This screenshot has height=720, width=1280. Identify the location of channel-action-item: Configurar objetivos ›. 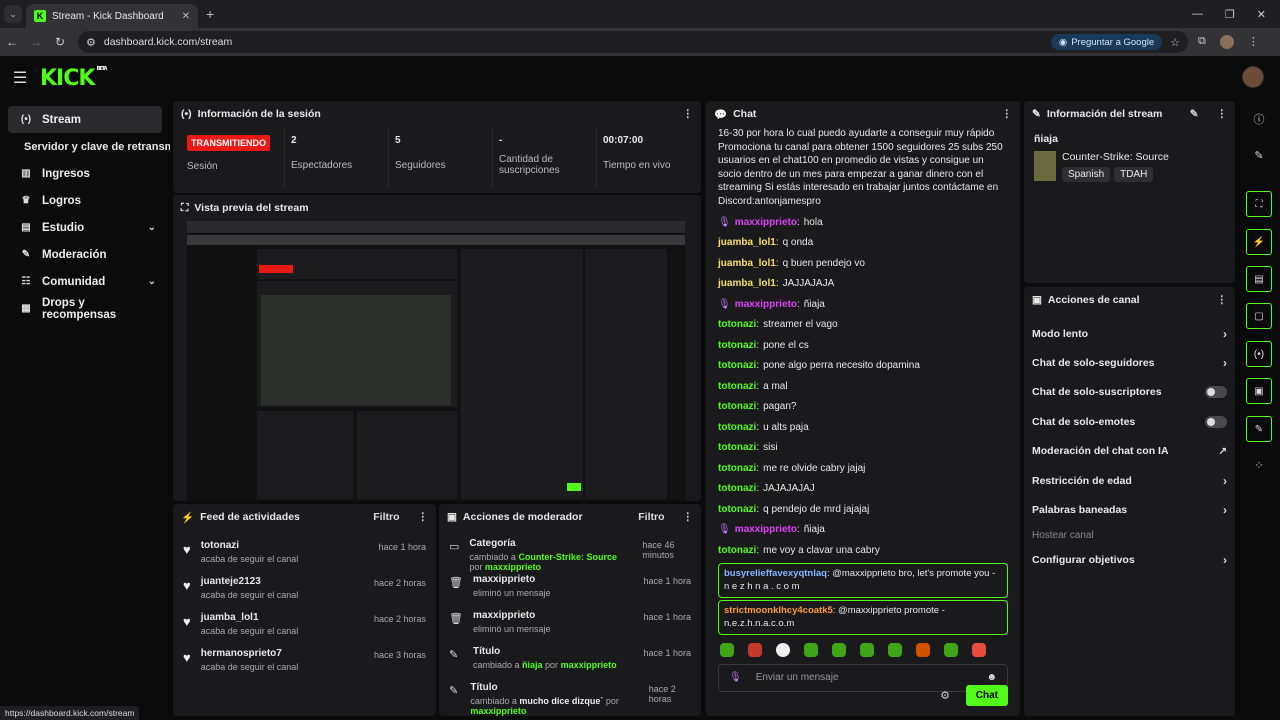
(1129, 560).